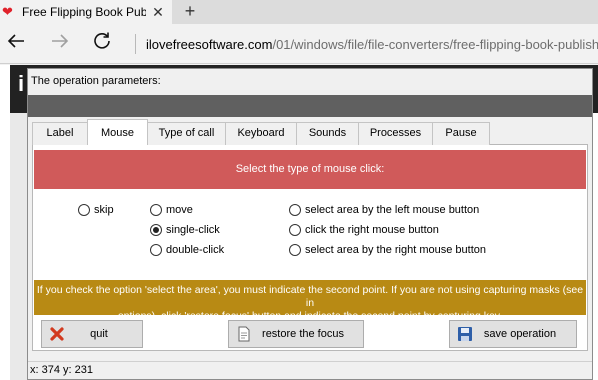 Image resolution: width=598 pixels, height=380 pixels. I want to click on radio-label: click the right mouse button, so click(372, 230).